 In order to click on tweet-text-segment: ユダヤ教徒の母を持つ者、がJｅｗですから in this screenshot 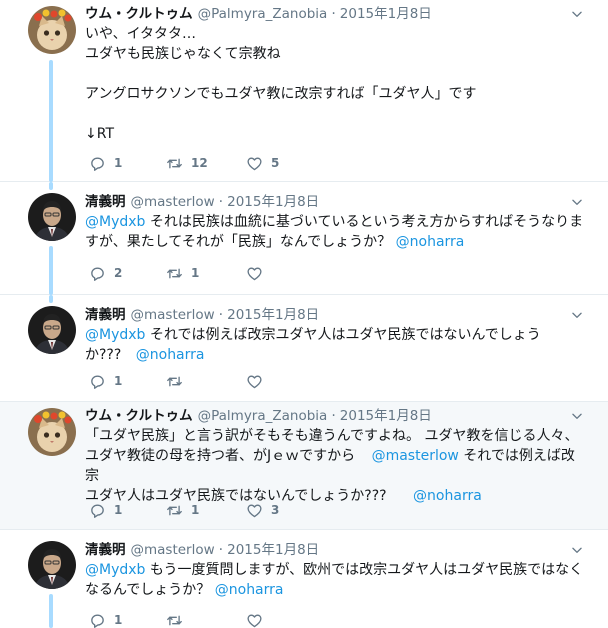, I will do `click(222, 456)`.